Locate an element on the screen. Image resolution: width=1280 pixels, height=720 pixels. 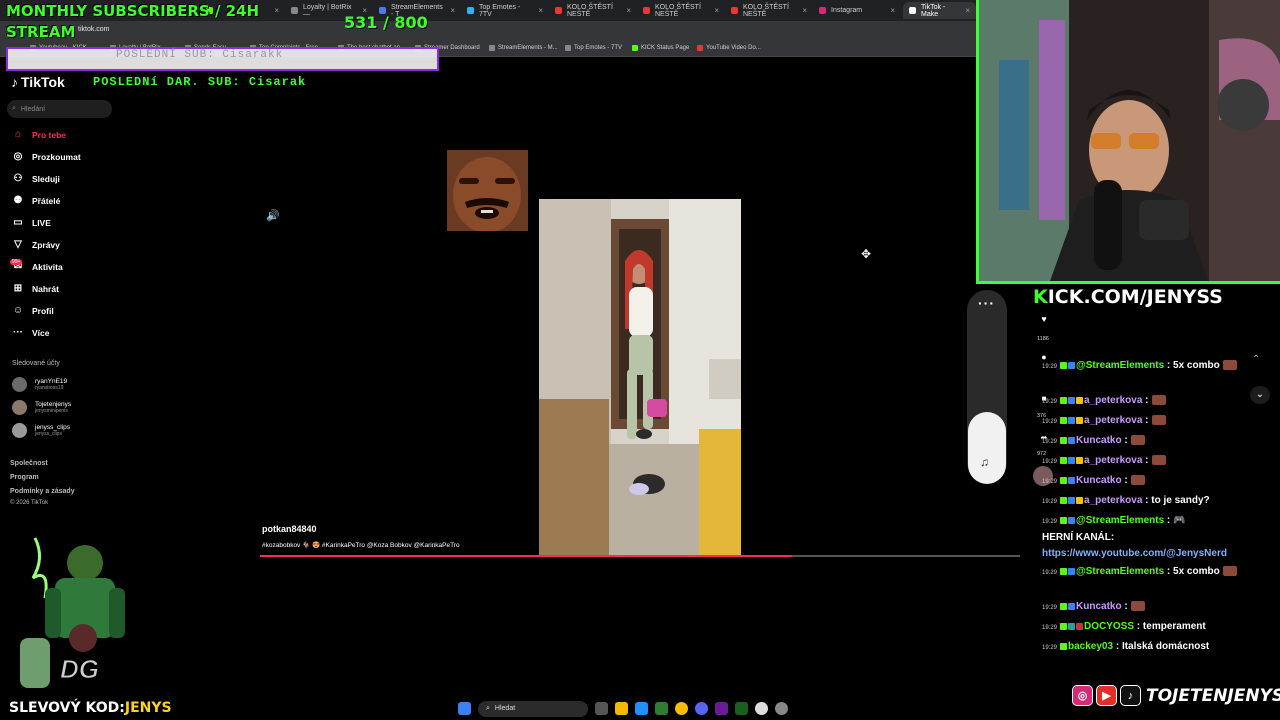
webcam-picture is located at coordinates (1129, 140).